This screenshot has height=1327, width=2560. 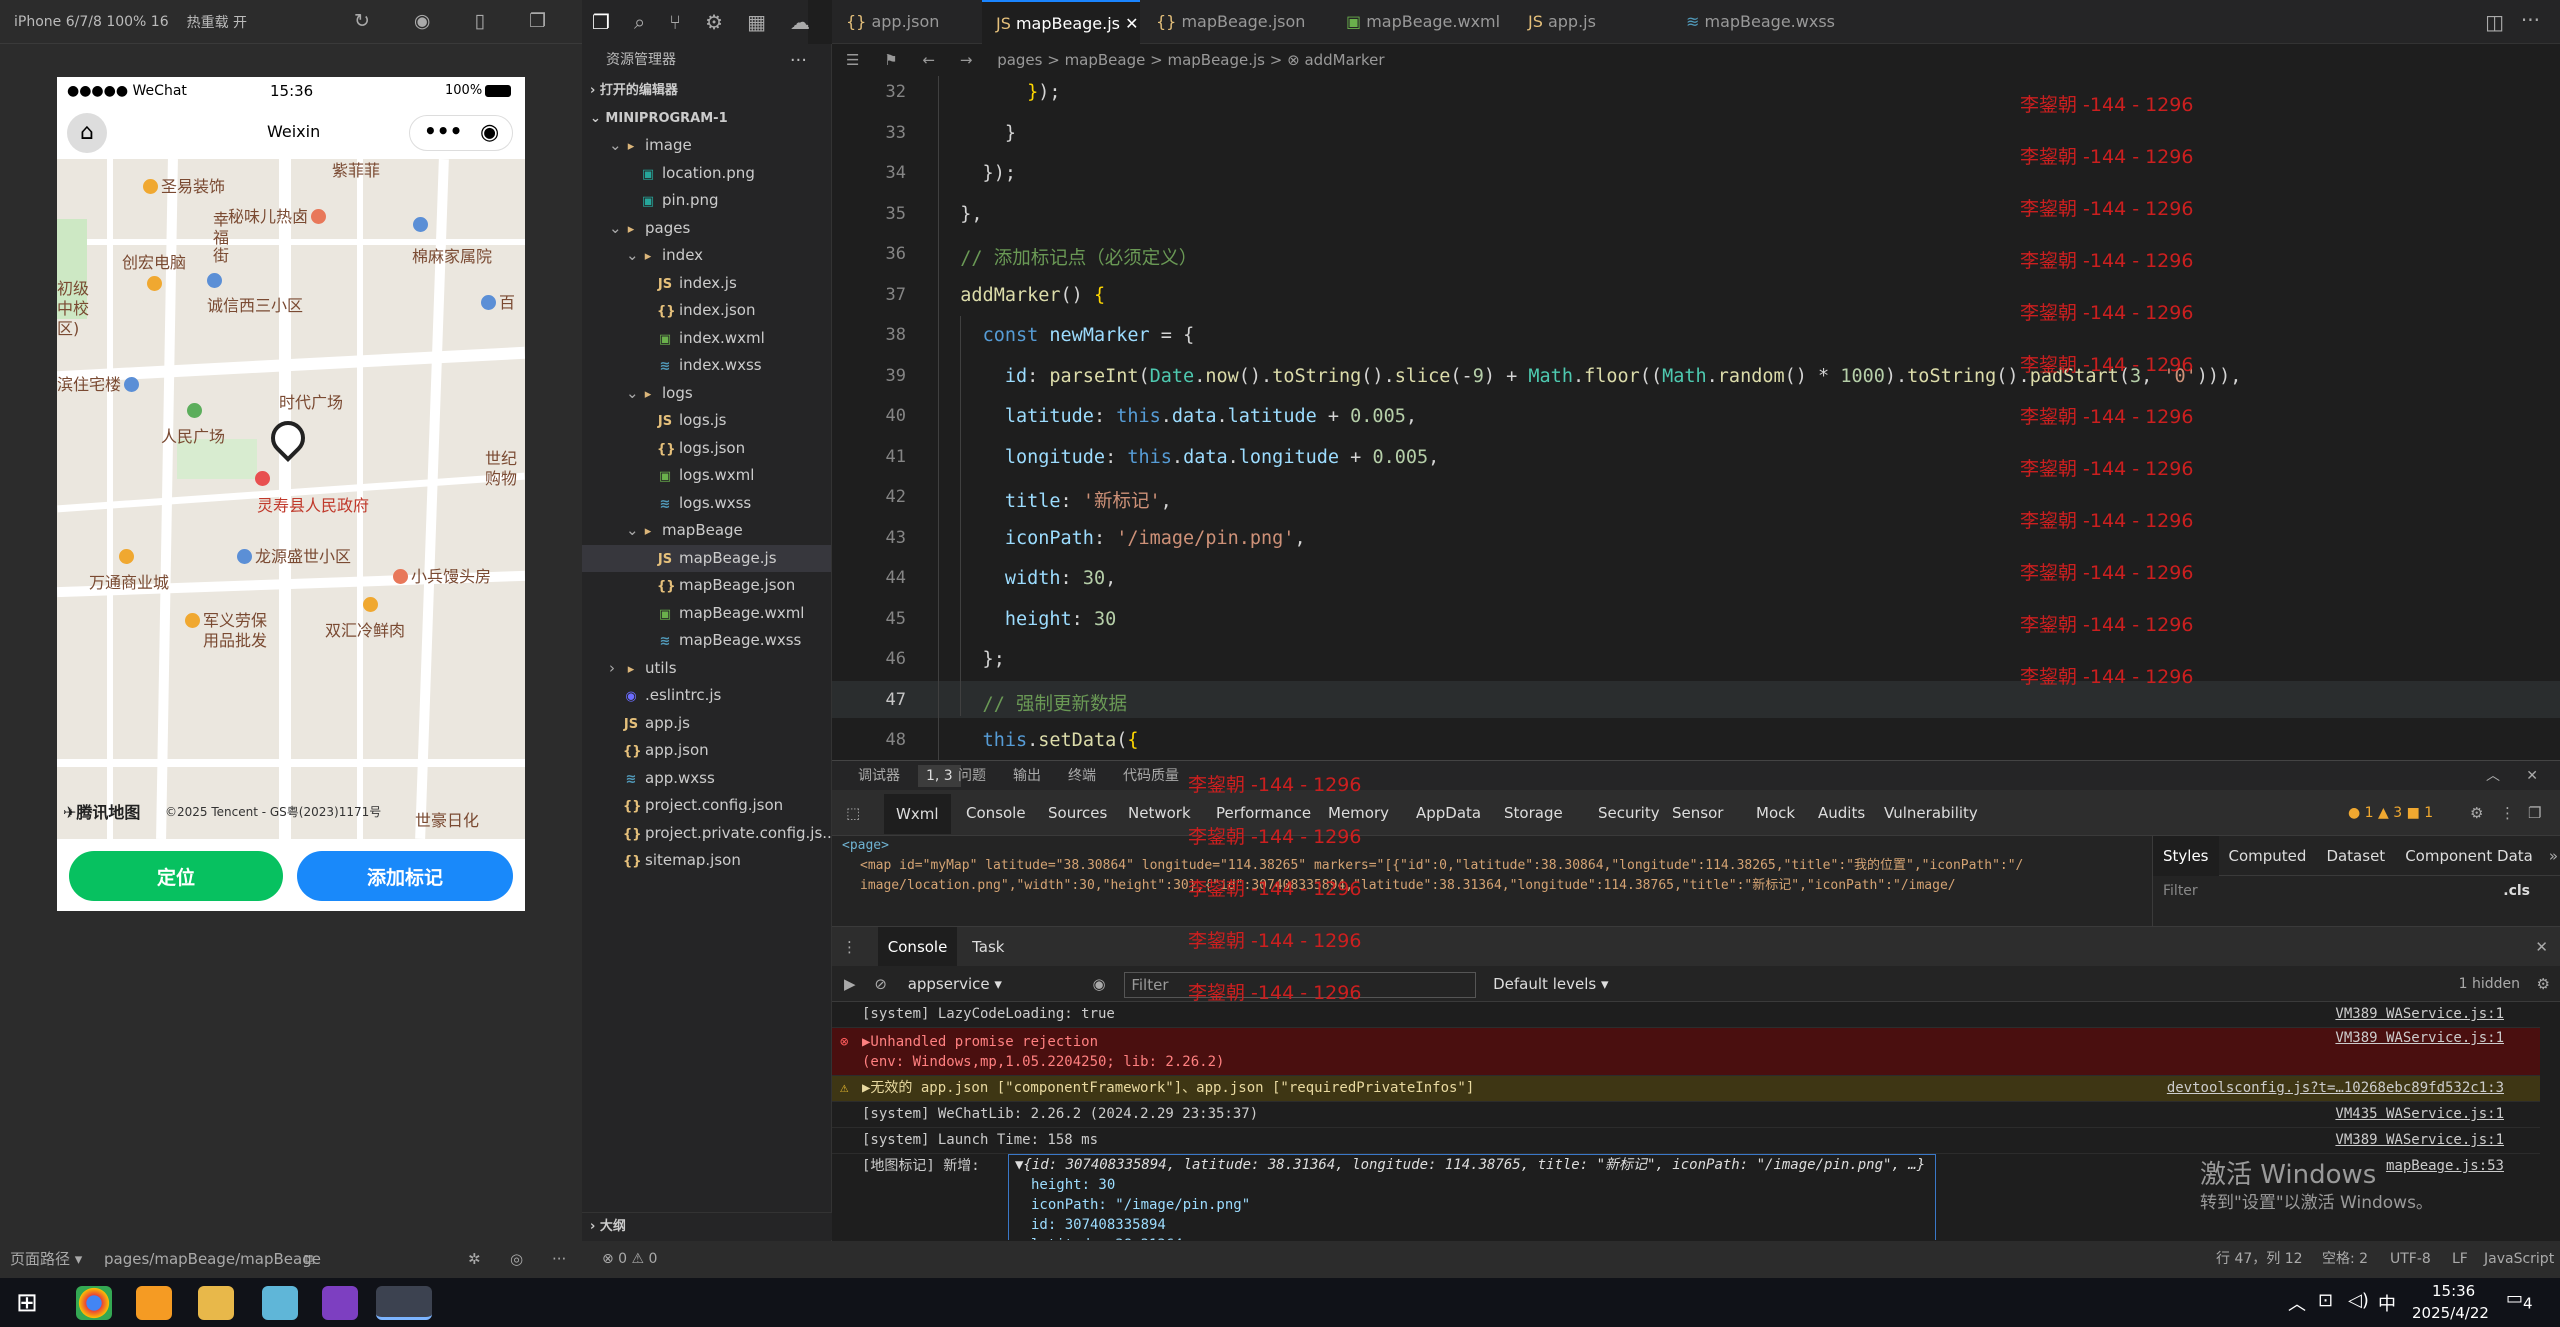 I want to click on devtab-security: Security, so click(x=1629, y=813).